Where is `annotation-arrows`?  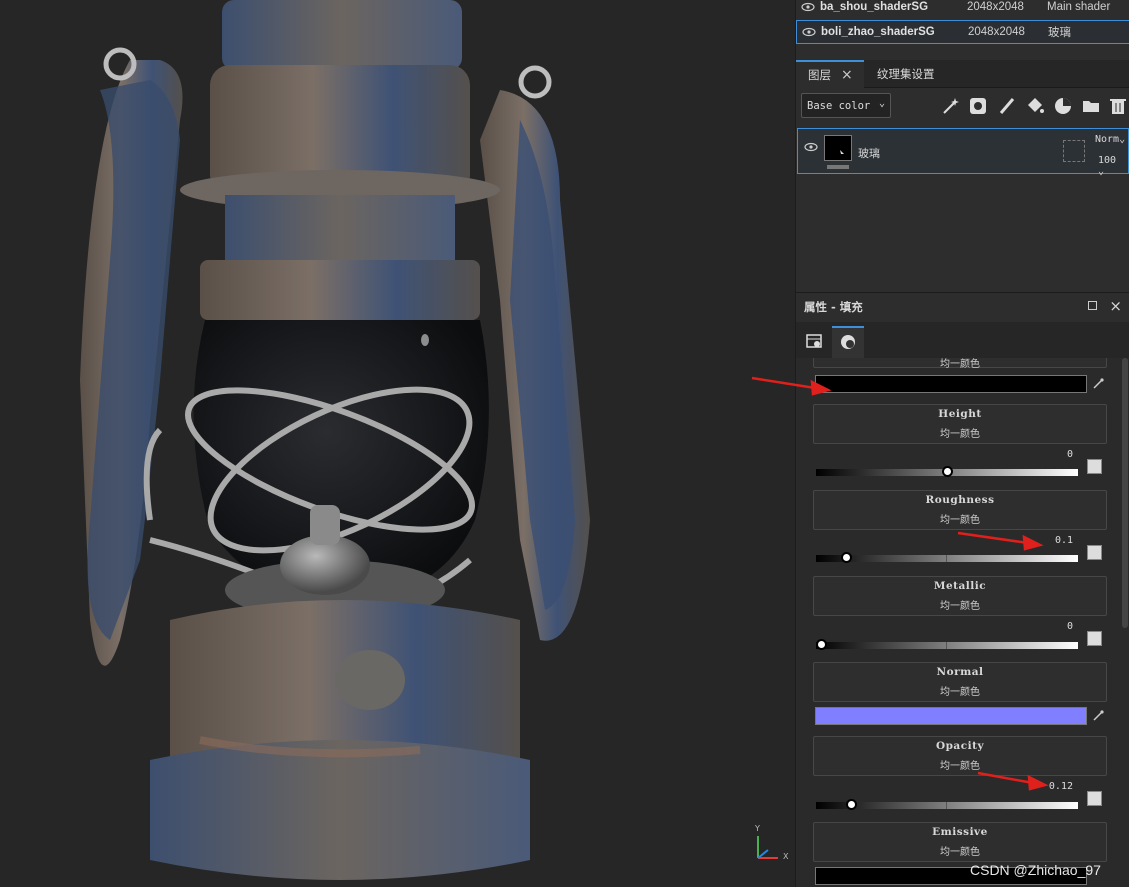 annotation-arrows is located at coordinates (900, 583).